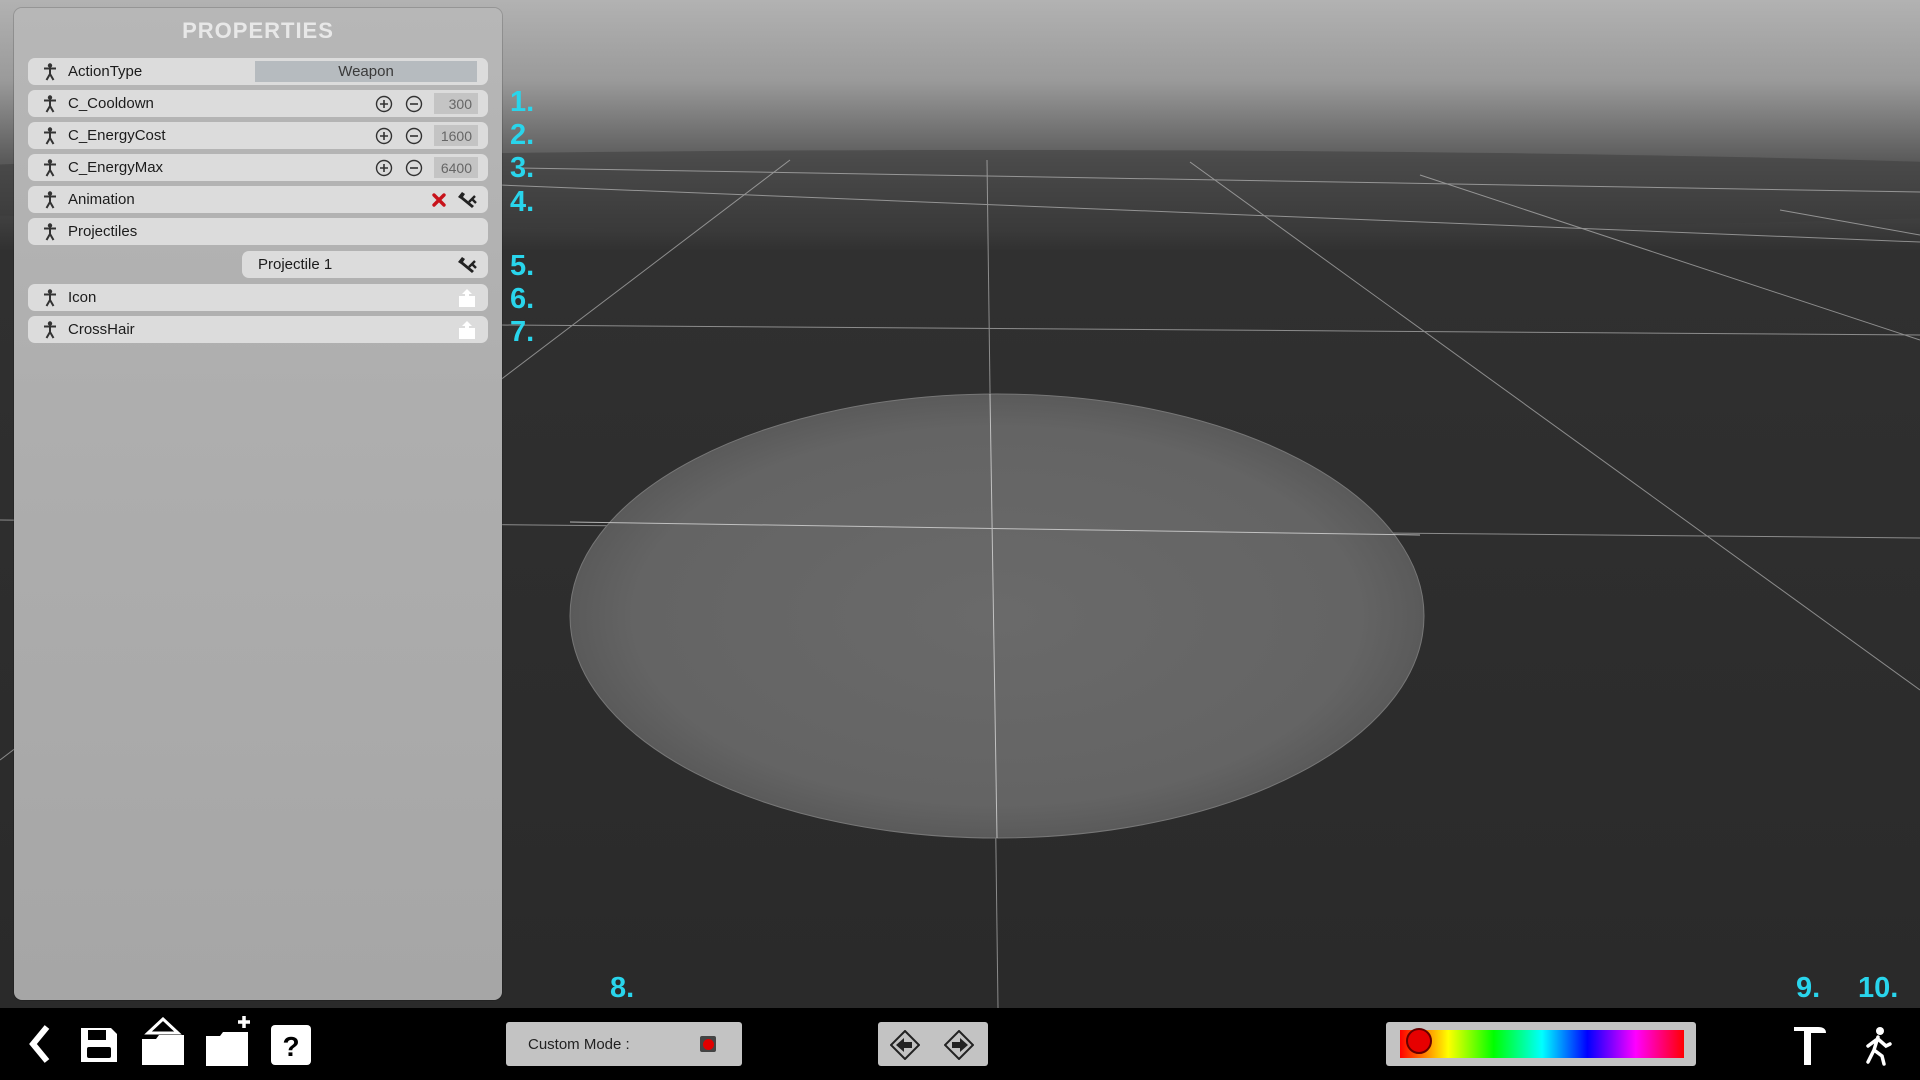 This screenshot has height=1080, width=1920. What do you see at coordinates (117, 135) in the screenshot?
I see `property-label: C_EnergyCost` at bounding box center [117, 135].